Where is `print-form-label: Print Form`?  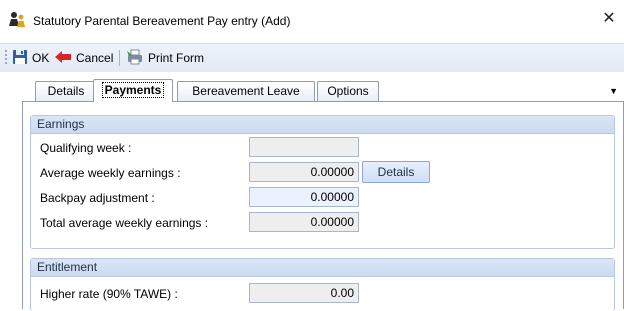
print-form-label: Print Form is located at coordinates (176, 58).